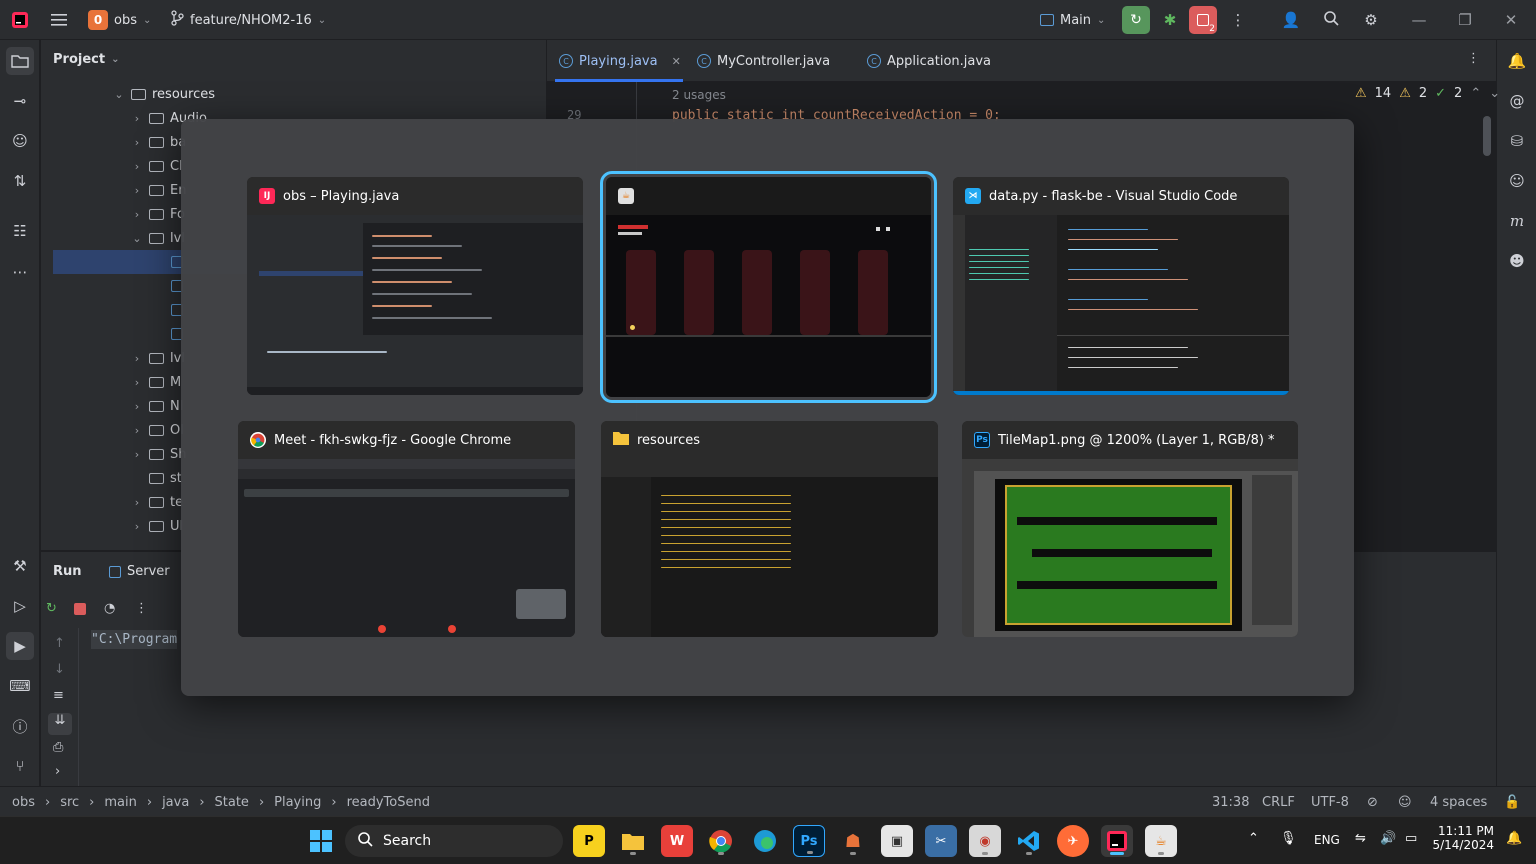  I want to click on rerun-button: ↻, so click(1136, 20).